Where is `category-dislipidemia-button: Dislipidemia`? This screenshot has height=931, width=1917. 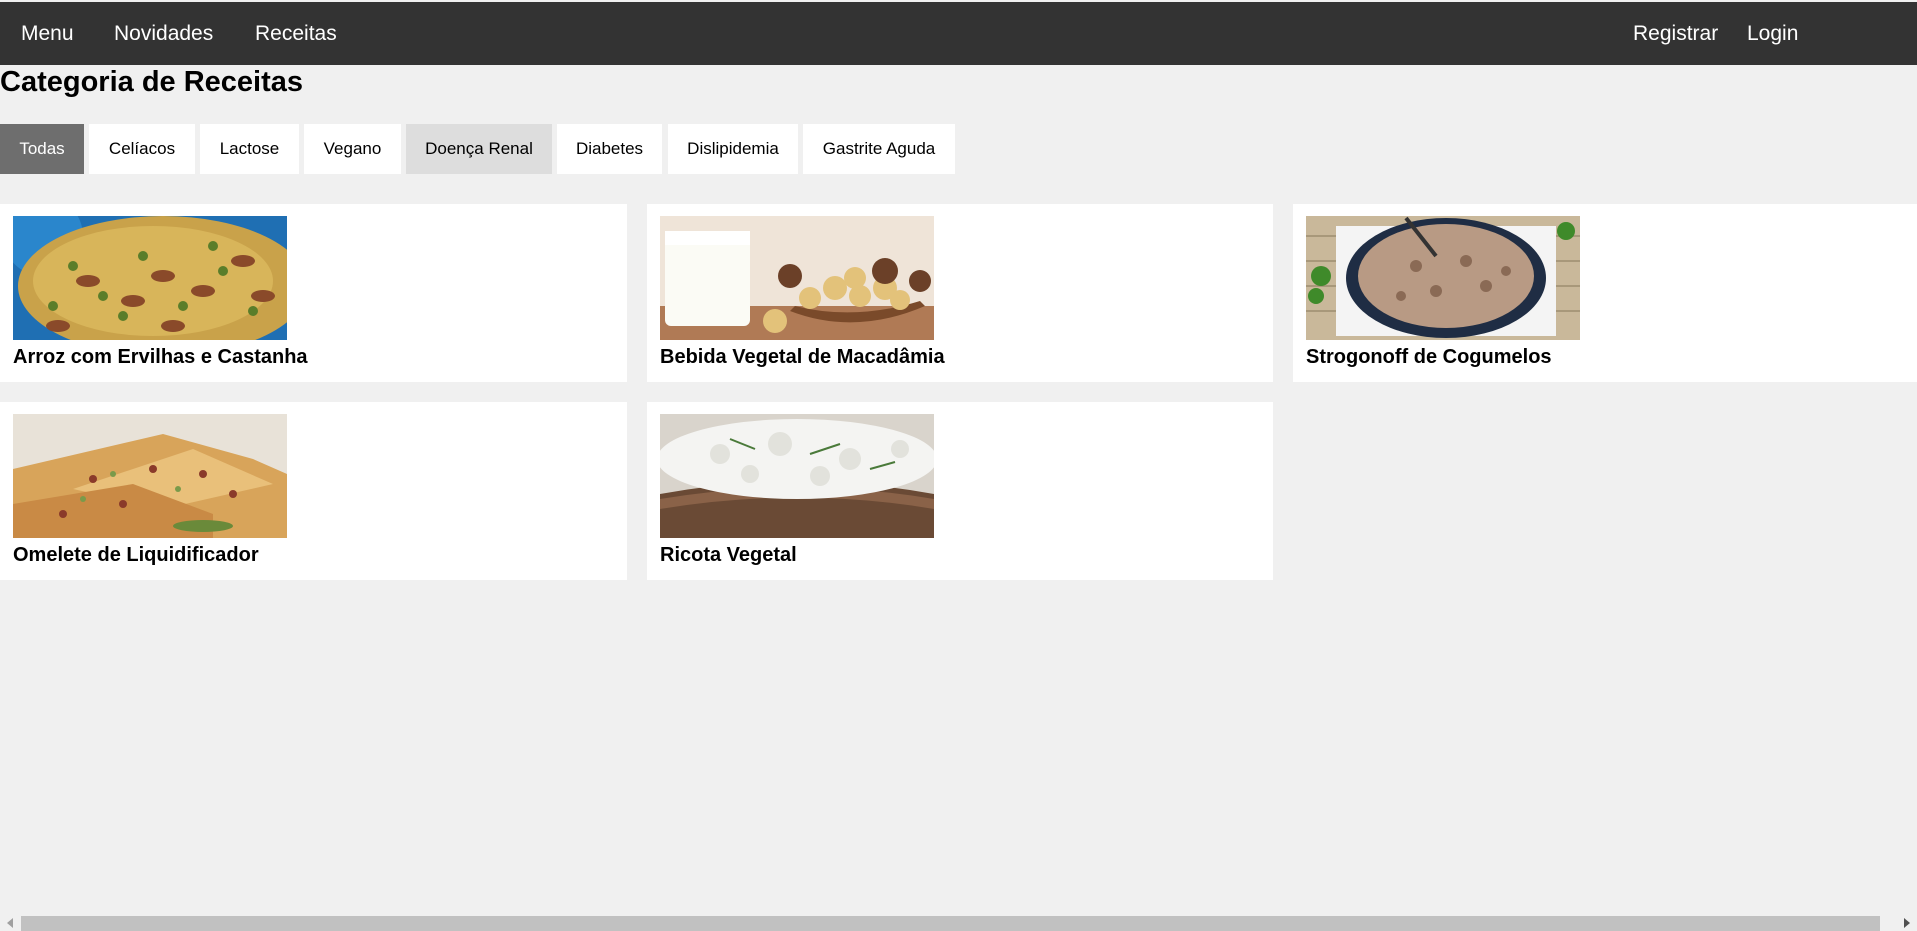
category-dislipidemia-button: Dislipidemia is located at coordinates (733, 149).